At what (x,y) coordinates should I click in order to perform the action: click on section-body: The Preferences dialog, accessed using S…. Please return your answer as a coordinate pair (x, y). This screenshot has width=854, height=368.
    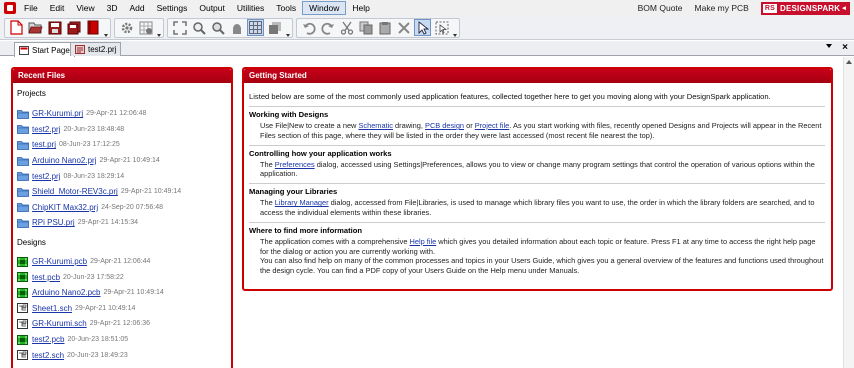
    Looking at the image, I should click on (542, 170).